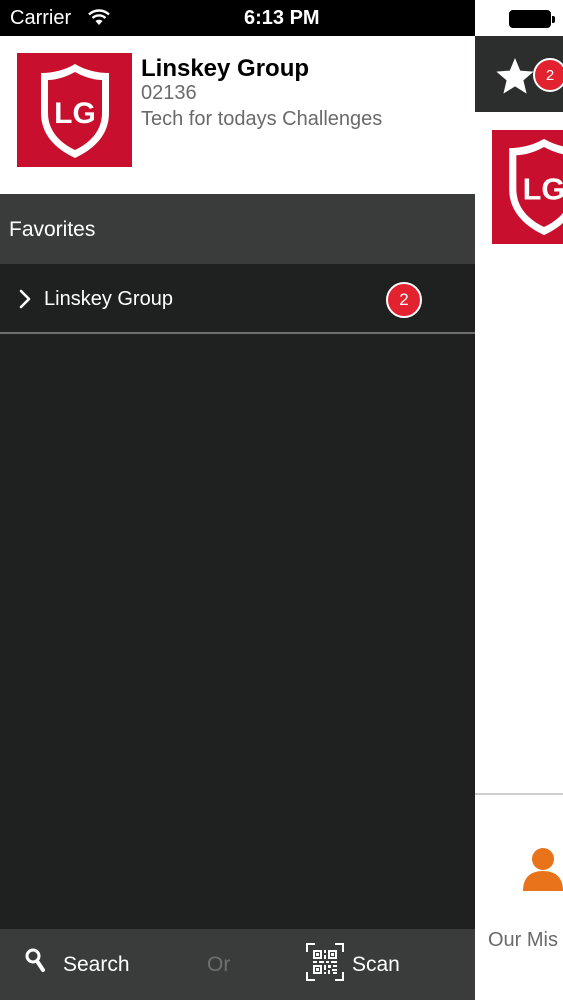 Image resolution: width=563 pixels, height=1000 pixels. Describe the element at coordinates (41, 18) in the screenshot. I see `carrier-label: Carrier` at that location.